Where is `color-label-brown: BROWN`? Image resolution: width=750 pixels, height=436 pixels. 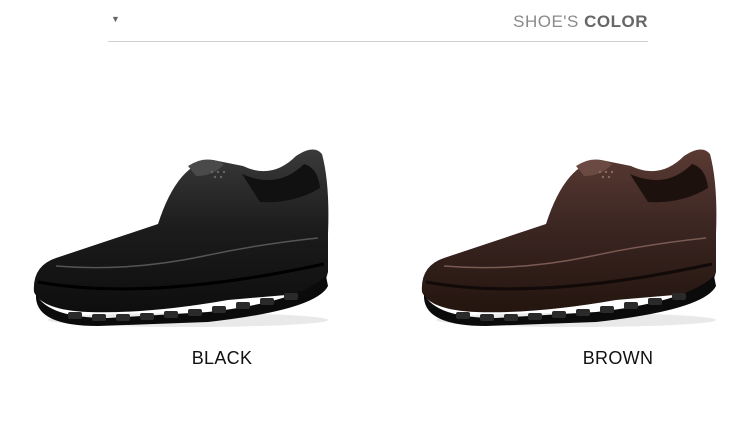
color-label-brown: BROWN is located at coordinates (618, 358).